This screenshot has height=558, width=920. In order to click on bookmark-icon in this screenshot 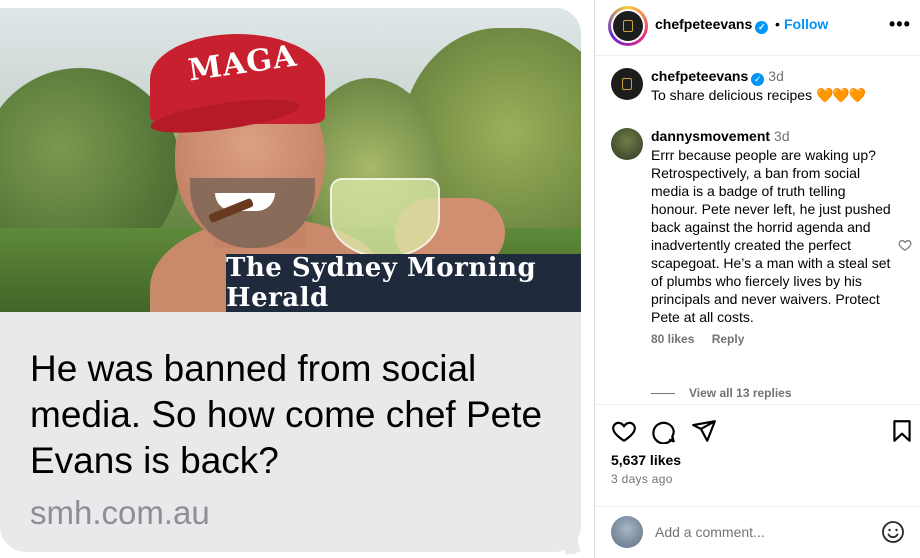, I will do `click(902, 431)`.